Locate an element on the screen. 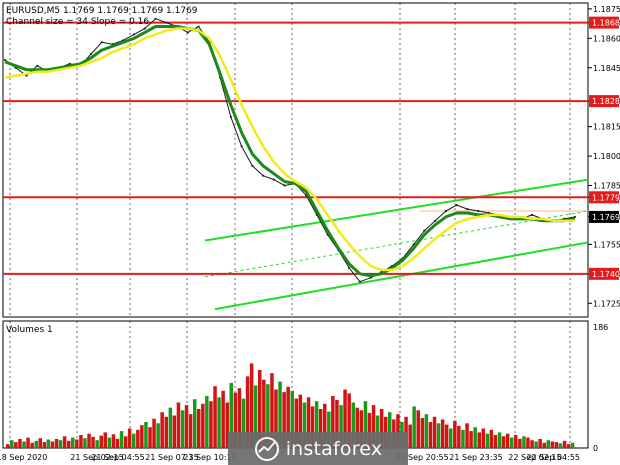  x-tick-label: 21 Sep 23:35 is located at coordinates (475, 457).